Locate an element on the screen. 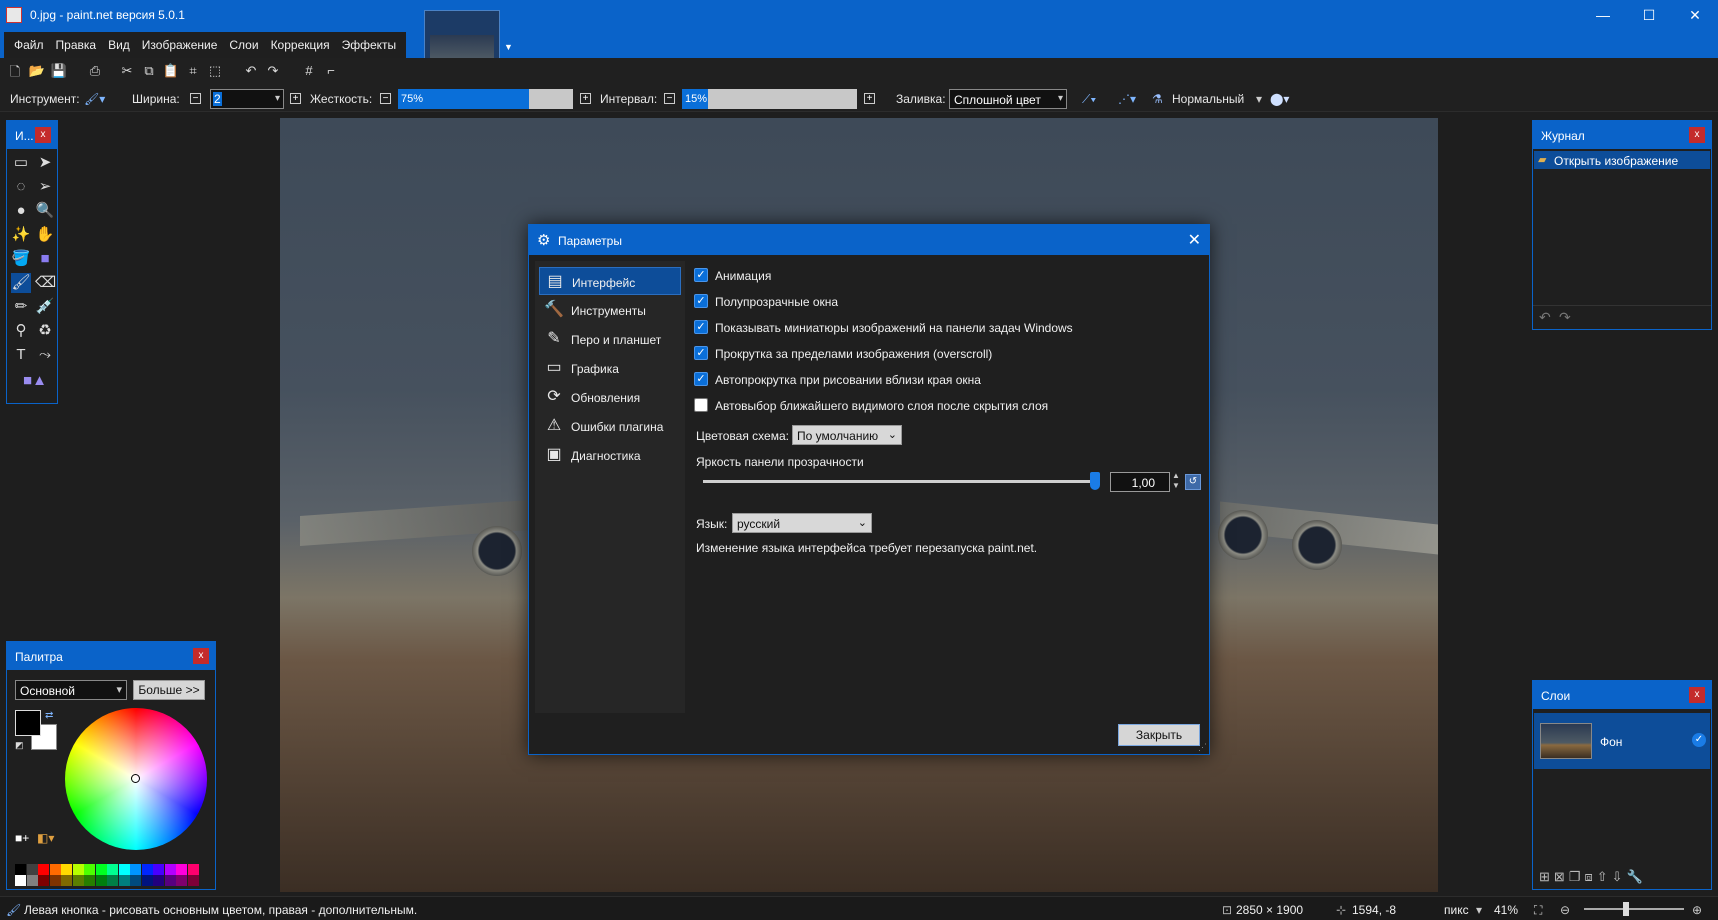 The image size is (1718, 920). text-icon: T is located at coordinates (21, 355).